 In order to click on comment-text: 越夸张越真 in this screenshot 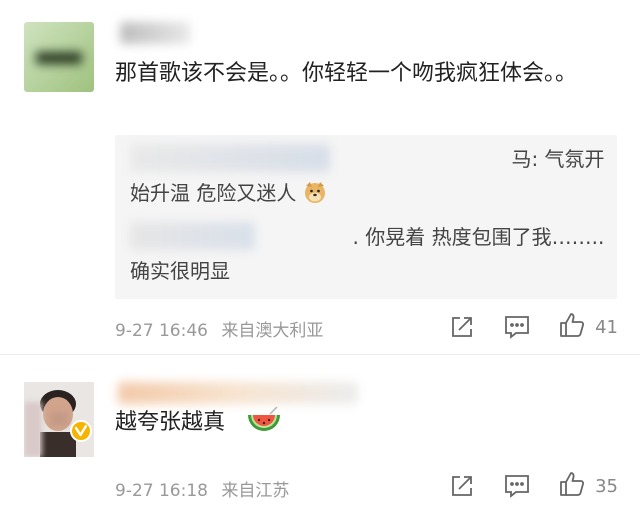, I will do `click(198, 426)`.